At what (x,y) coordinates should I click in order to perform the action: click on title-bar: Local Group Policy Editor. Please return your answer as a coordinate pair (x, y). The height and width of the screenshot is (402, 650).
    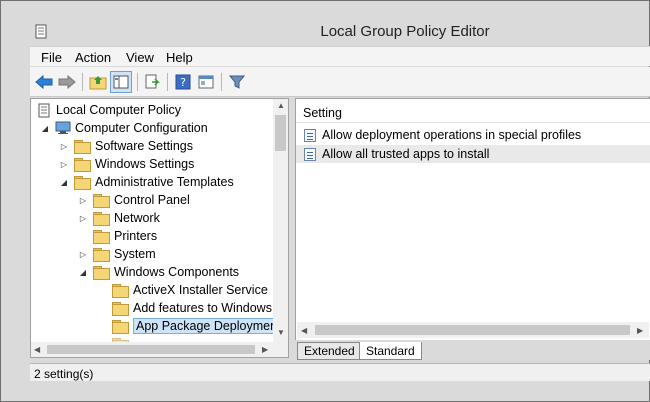
    Looking at the image, I should click on (325, 22).